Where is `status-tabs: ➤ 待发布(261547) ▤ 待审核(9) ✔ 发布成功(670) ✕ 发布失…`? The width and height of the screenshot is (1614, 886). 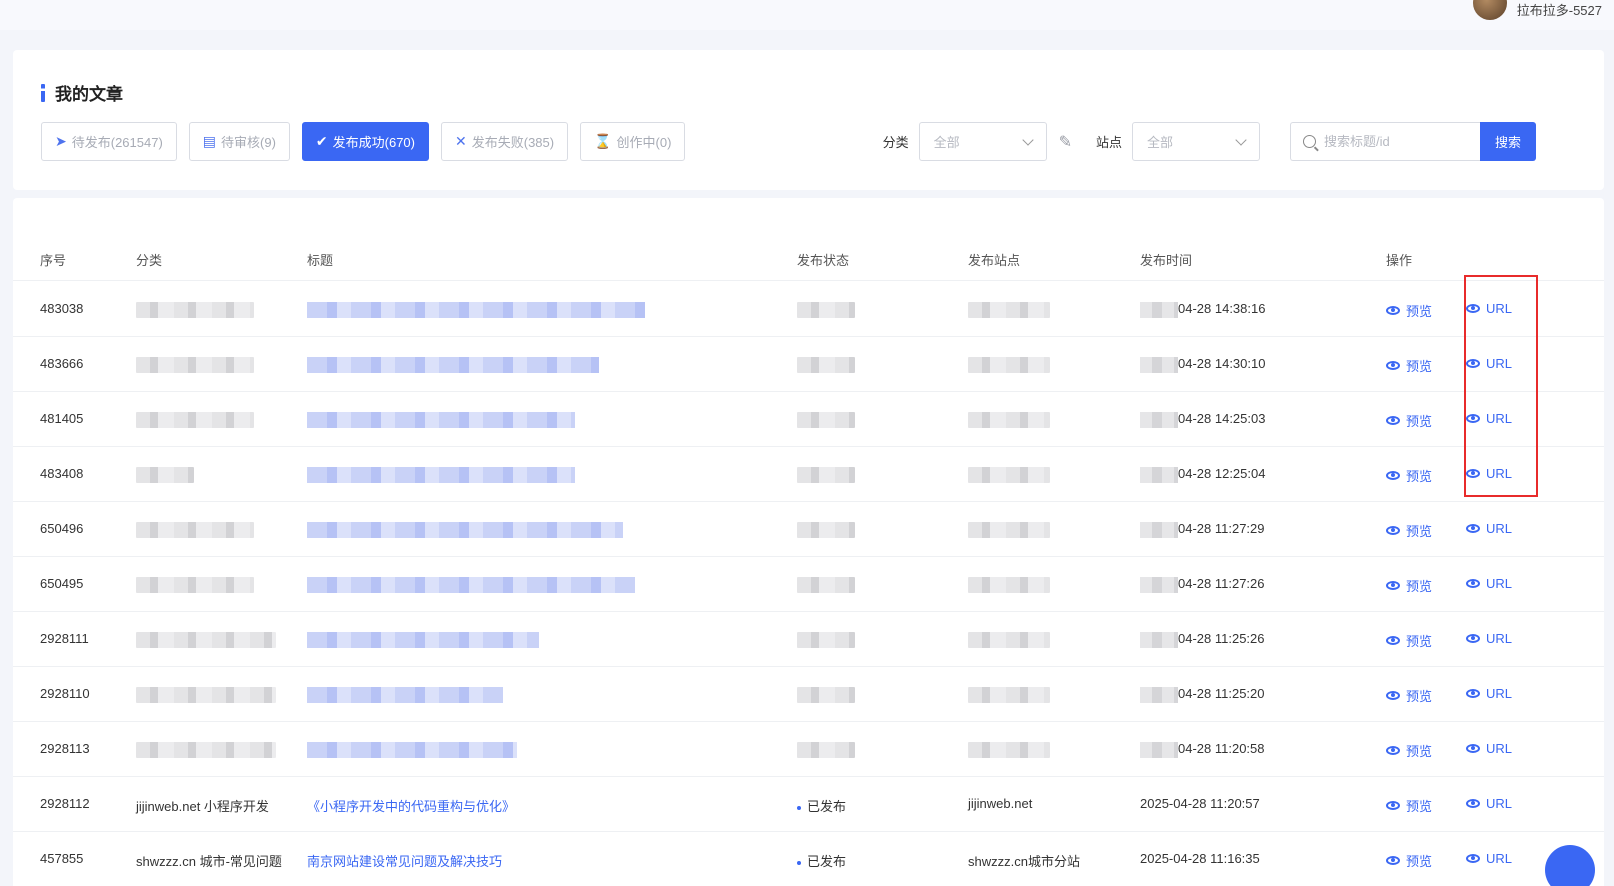 status-tabs: ➤ 待发布(261547) ▤ 待审核(9) ✔ 发布成功(670) ✕ 发布失… is located at coordinates (363, 141).